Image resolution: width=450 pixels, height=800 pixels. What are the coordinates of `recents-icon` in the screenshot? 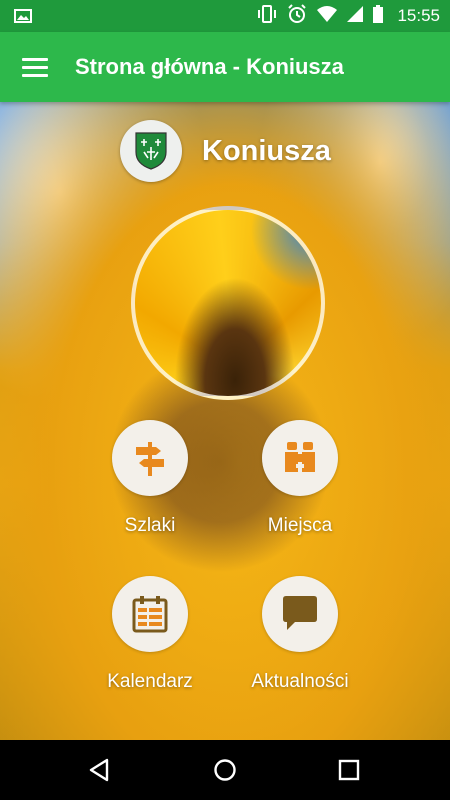 It's located at (349, 770).